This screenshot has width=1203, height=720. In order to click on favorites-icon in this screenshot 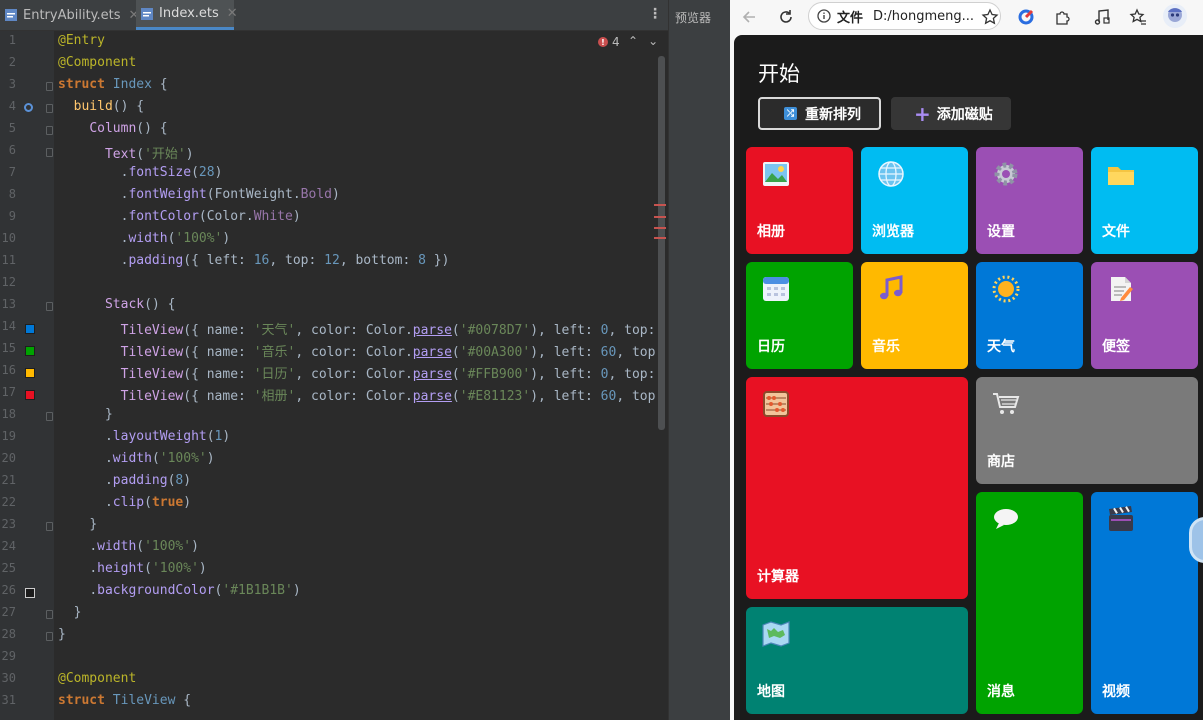, I will do `click(1138, 17)`.